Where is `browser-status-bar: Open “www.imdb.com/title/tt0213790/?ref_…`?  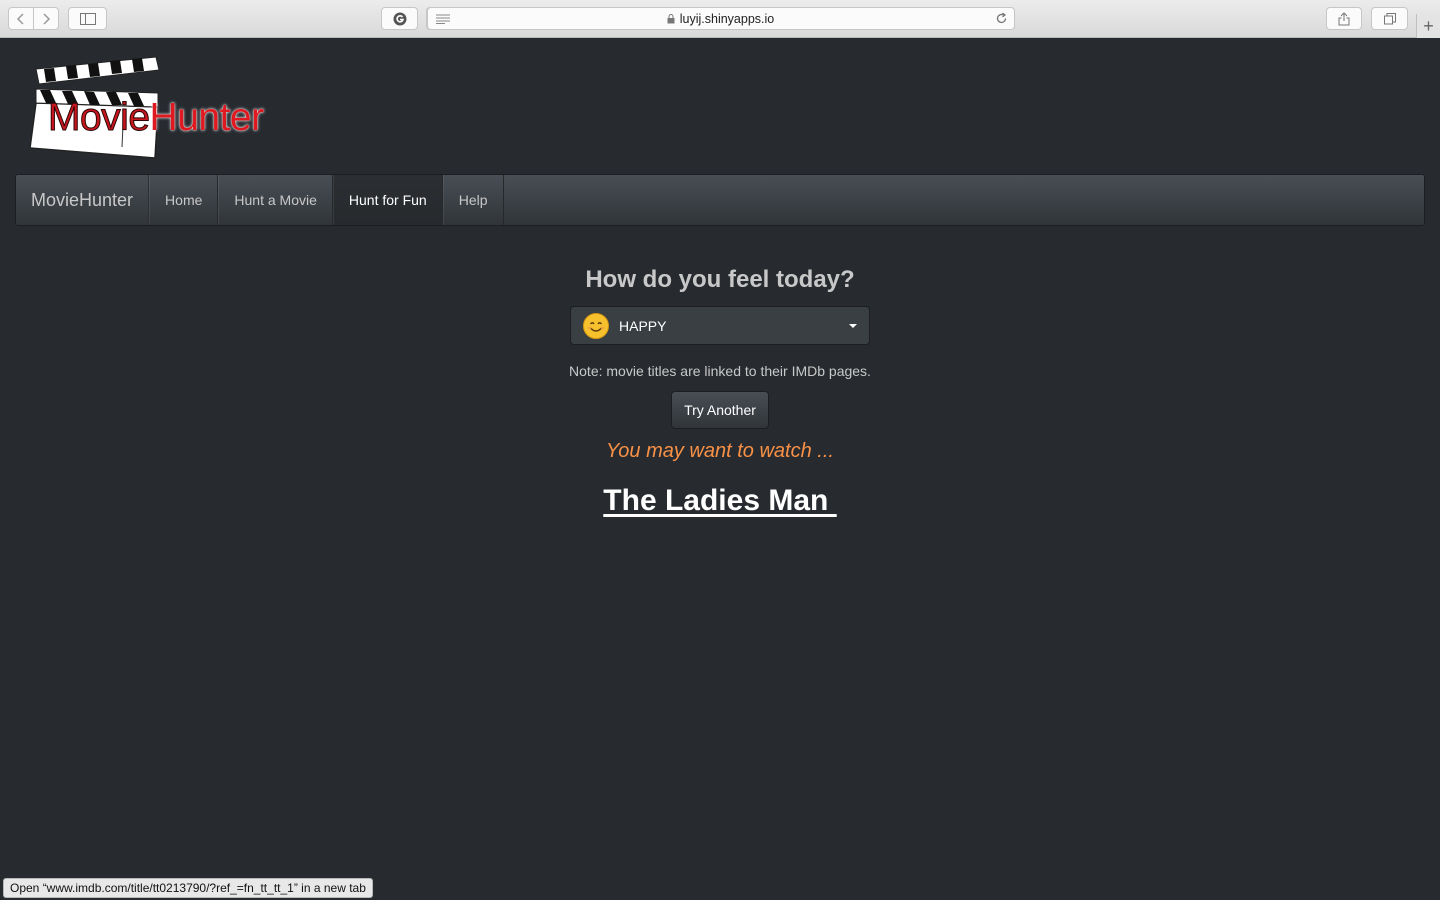
browser-status-bar: Open “www.imdb.com/title/tt0213790/?ref_… is located at coordinates (188, 888).